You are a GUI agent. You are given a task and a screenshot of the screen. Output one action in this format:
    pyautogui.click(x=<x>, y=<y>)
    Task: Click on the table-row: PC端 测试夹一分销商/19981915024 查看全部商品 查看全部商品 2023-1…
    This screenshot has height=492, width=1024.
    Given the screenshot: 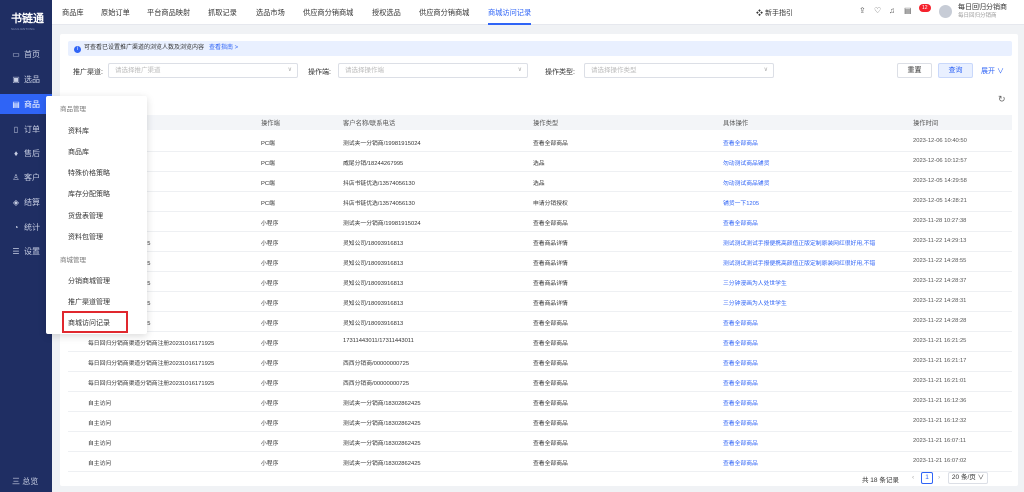 What is the action you would take?
    pyautogui.click(x=540, y=142)
    